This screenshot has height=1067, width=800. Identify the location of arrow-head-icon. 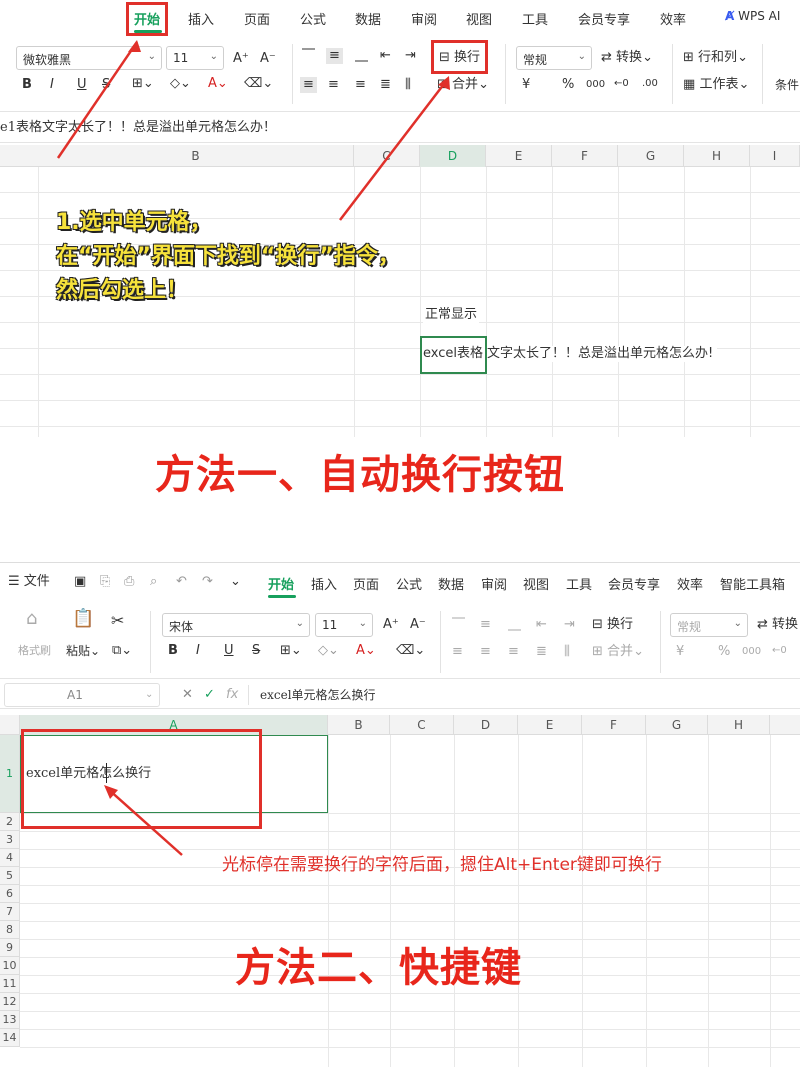
(134, 46).